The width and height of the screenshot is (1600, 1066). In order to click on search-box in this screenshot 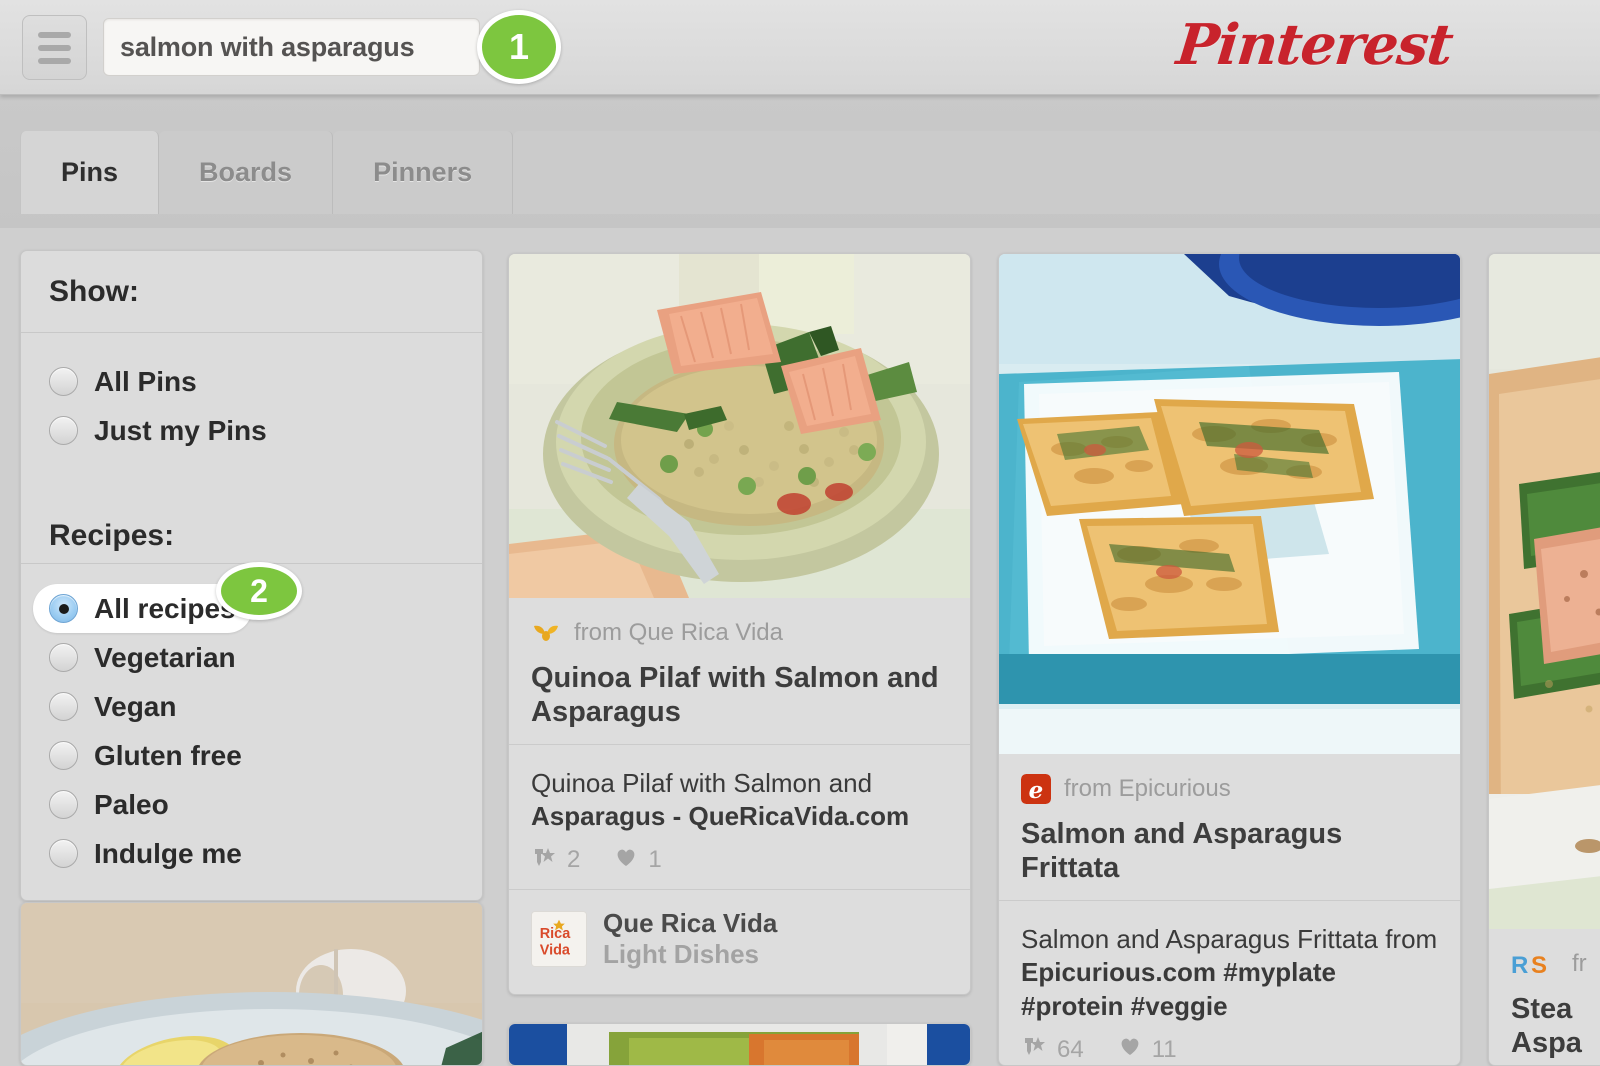, I will do `click(306, 47)`.